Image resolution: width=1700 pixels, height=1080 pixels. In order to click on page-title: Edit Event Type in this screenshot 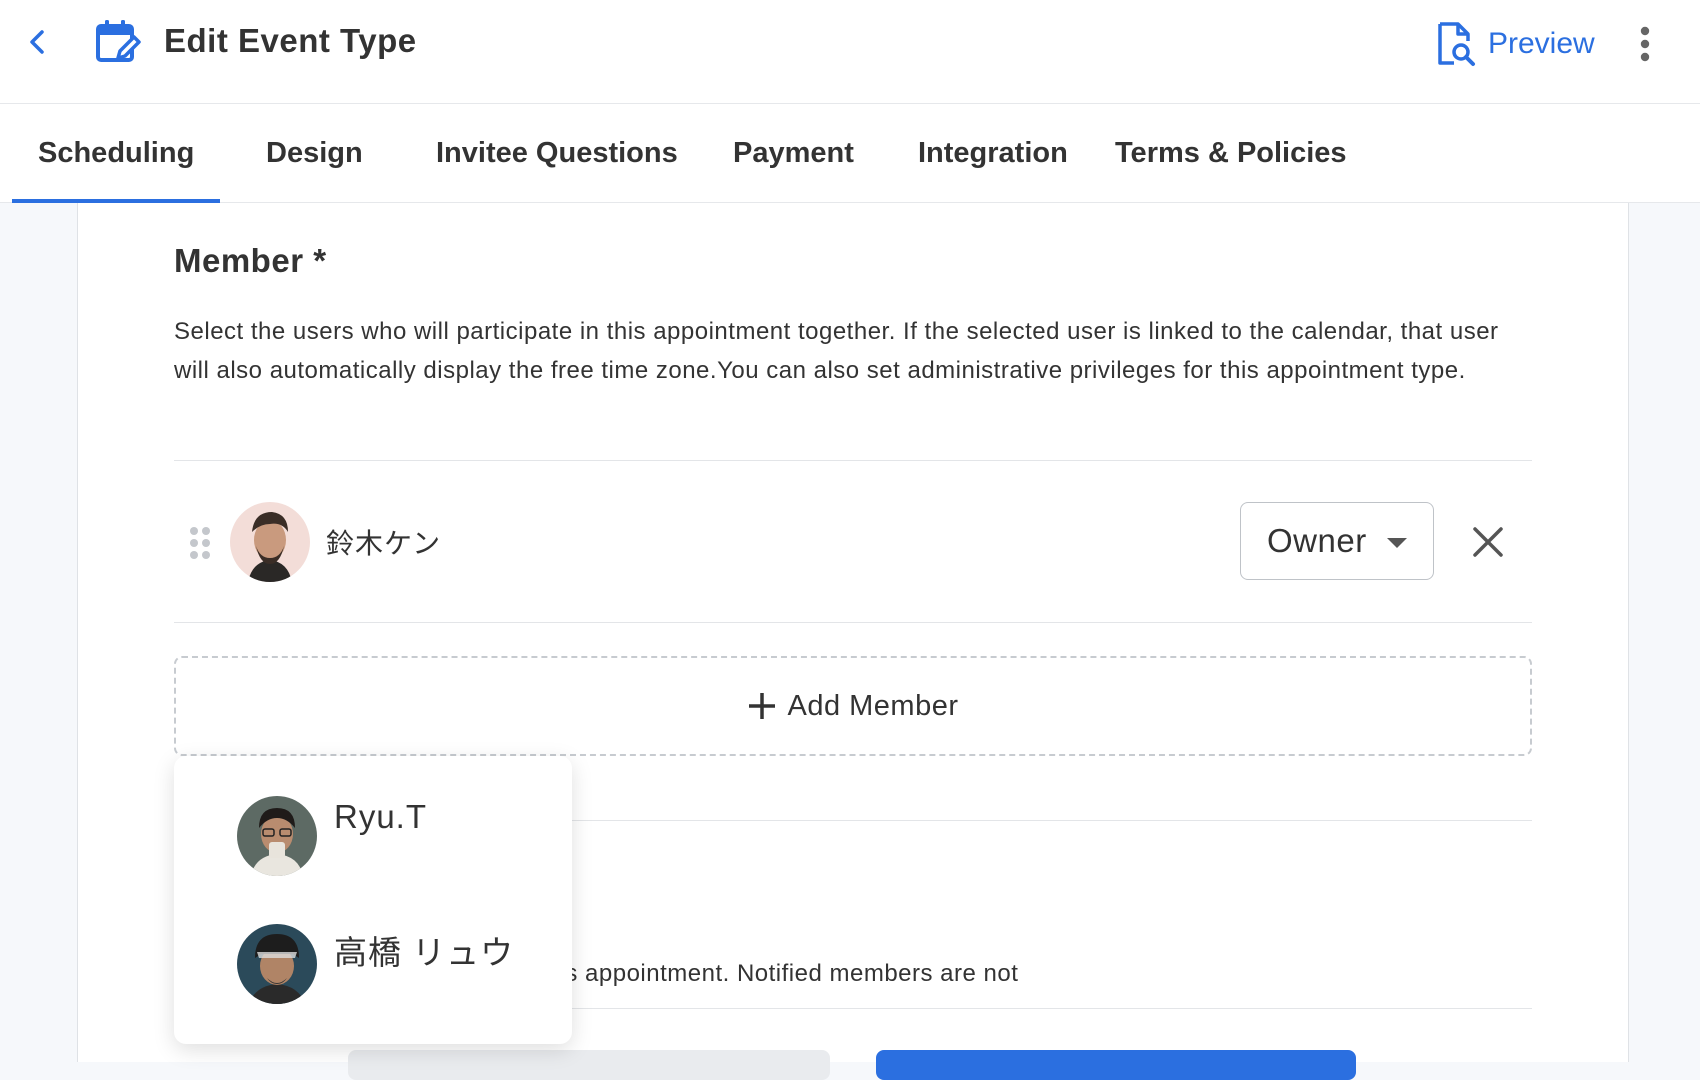, I will do `click(290, 40)`.